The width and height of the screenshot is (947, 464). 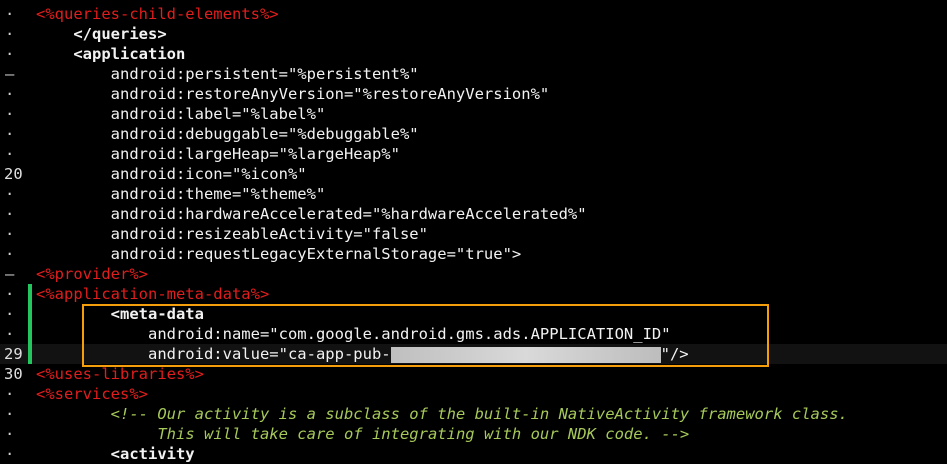 I want to click on code-token: <meta-data, so click(x=157, y=314).